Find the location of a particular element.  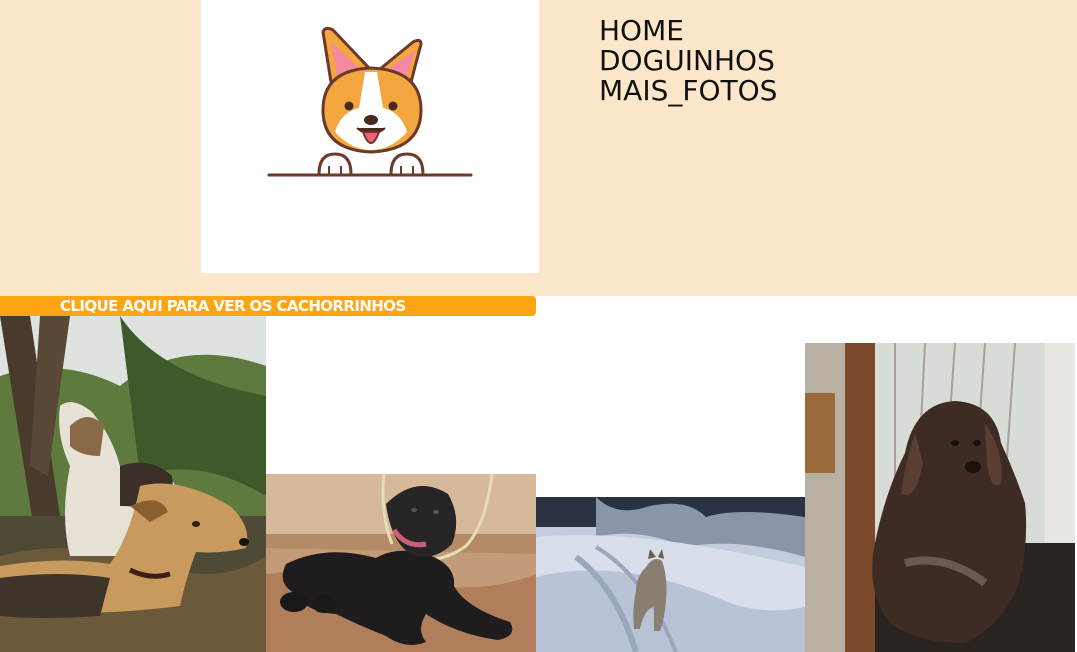

see-puppies-label: CLIQUE AQUI PARA VER OS CACHORRINHOS is located at coordinates (233, 306).